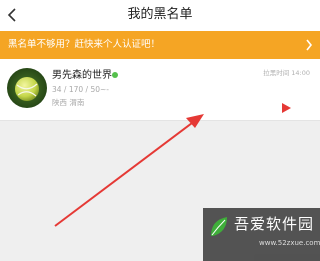 The width and height of the screenshot is (320, 261). I want to click on watermark-url: www.52zxue.com, so click(289, 243).